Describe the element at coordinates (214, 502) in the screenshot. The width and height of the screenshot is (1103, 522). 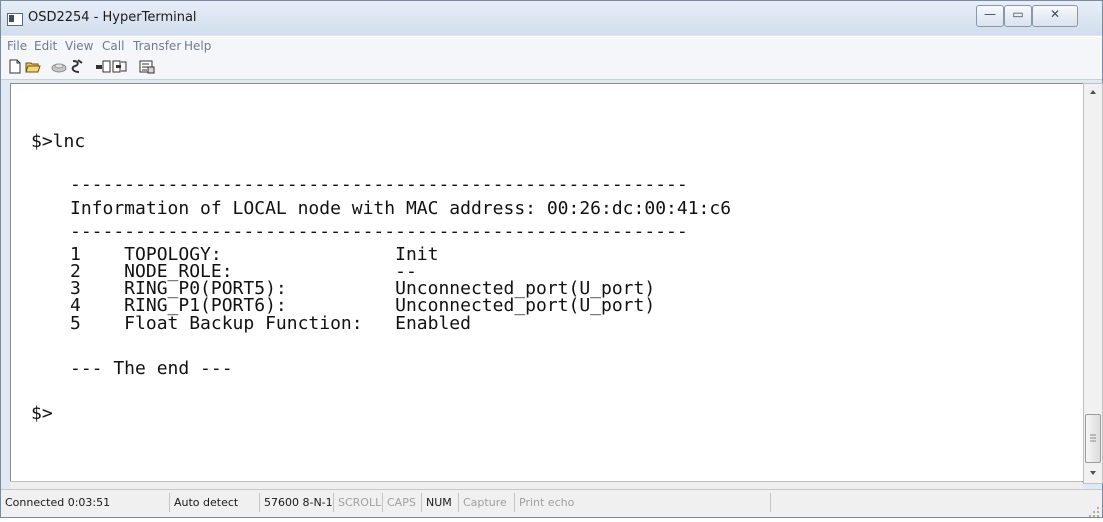
I see `status-auto-detect: Auto detect` at that location.